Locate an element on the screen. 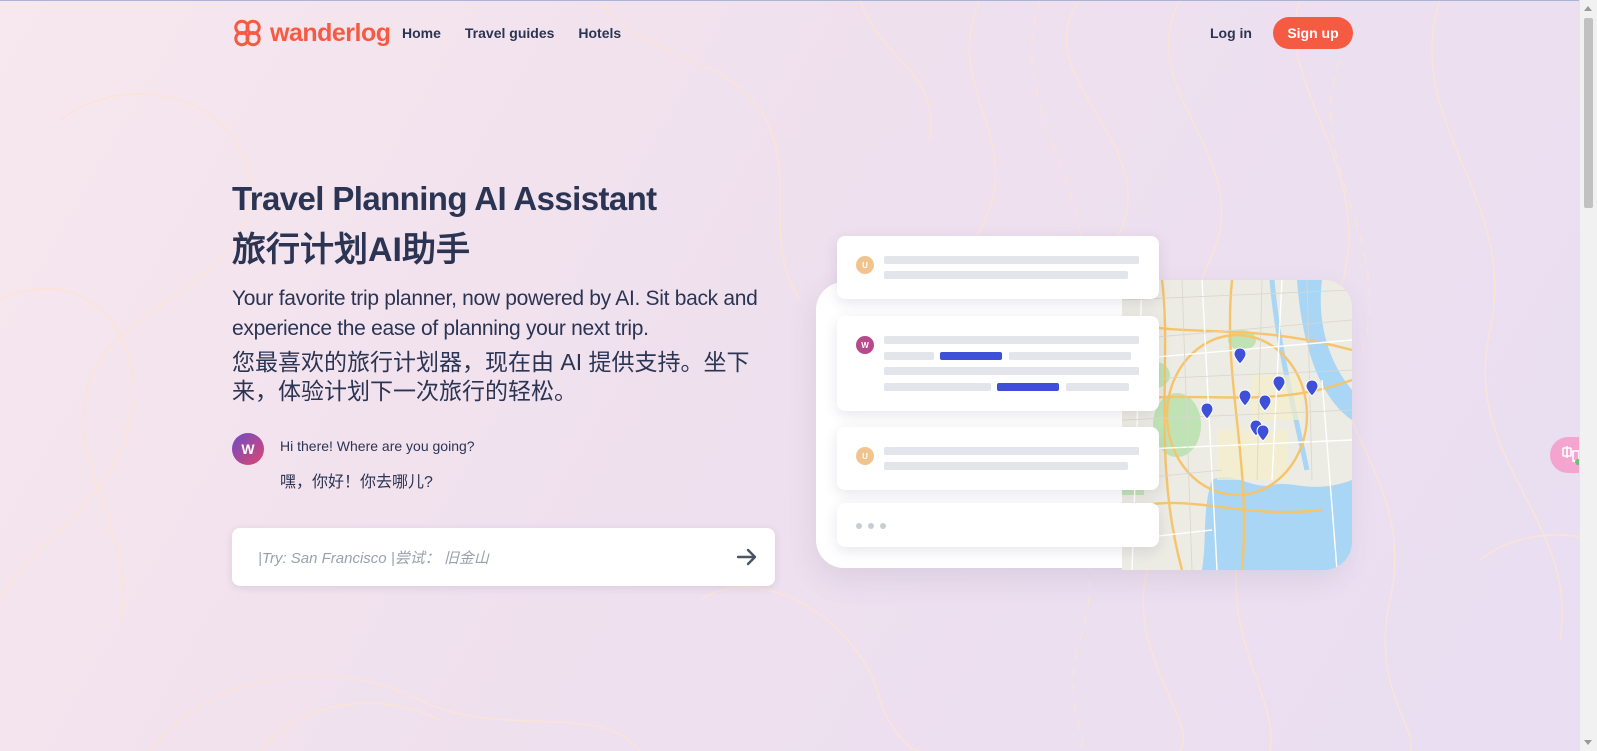 This screenshot has width=1597, height=751. logo-text: wanderlog is located at coordinates (330, 32).